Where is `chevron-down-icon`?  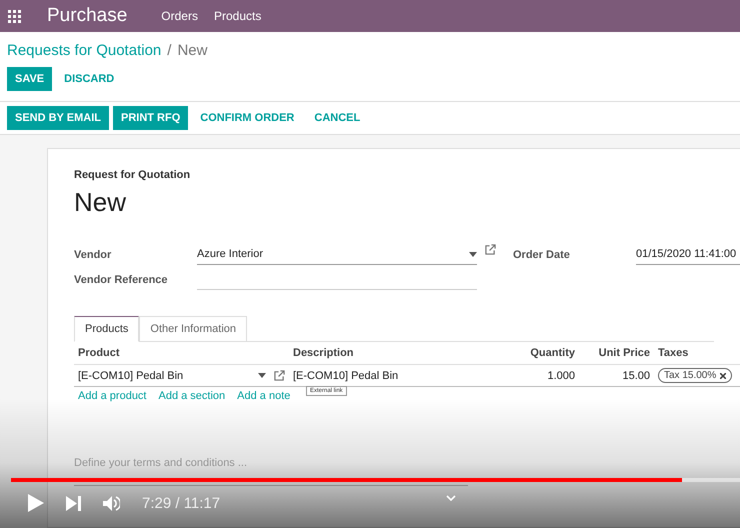 chevron-down-icon is located at coordinates (451, 498).